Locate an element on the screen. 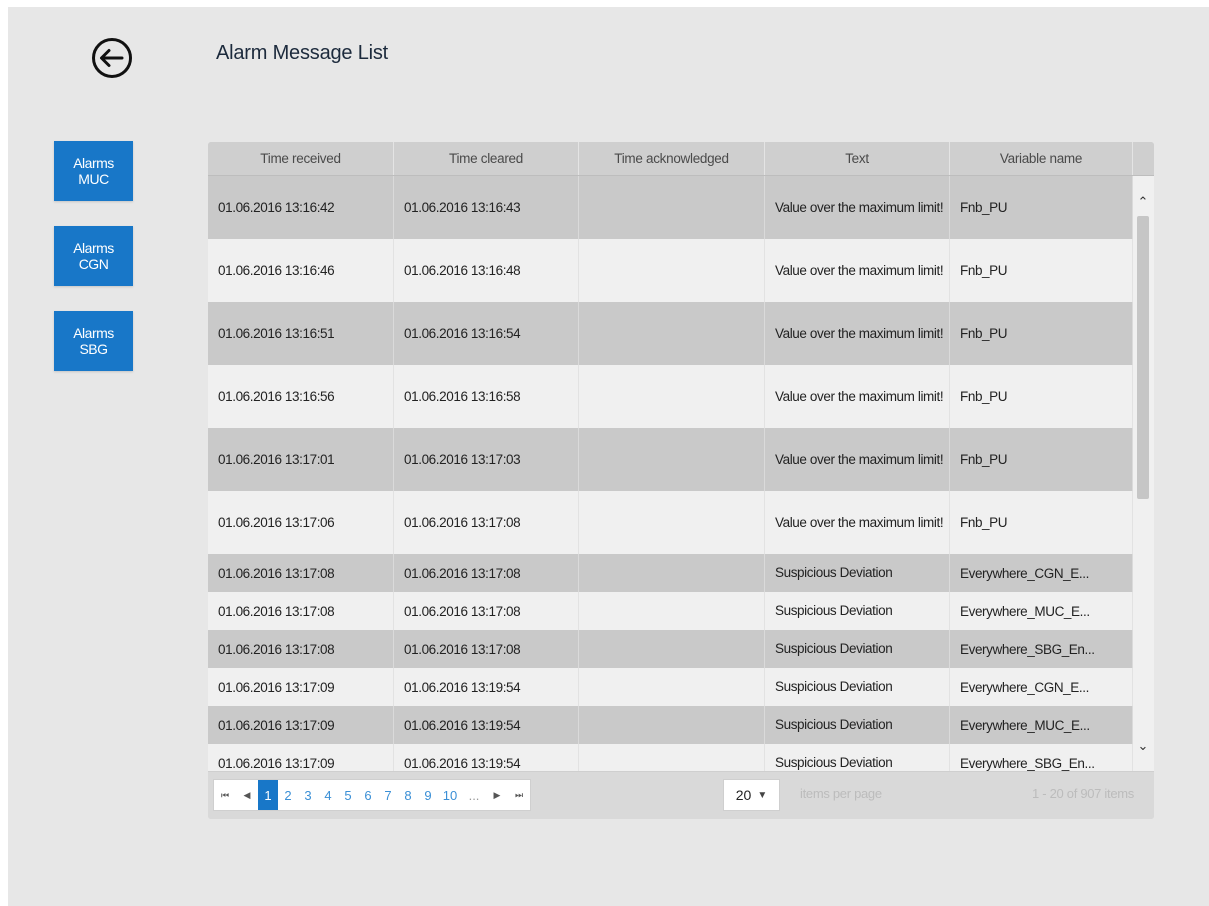 Image resolution: width=1209 pixels, height=906 pixels. alarms-sbg-button: Alarms SBG is located at coordinates (93, 341).